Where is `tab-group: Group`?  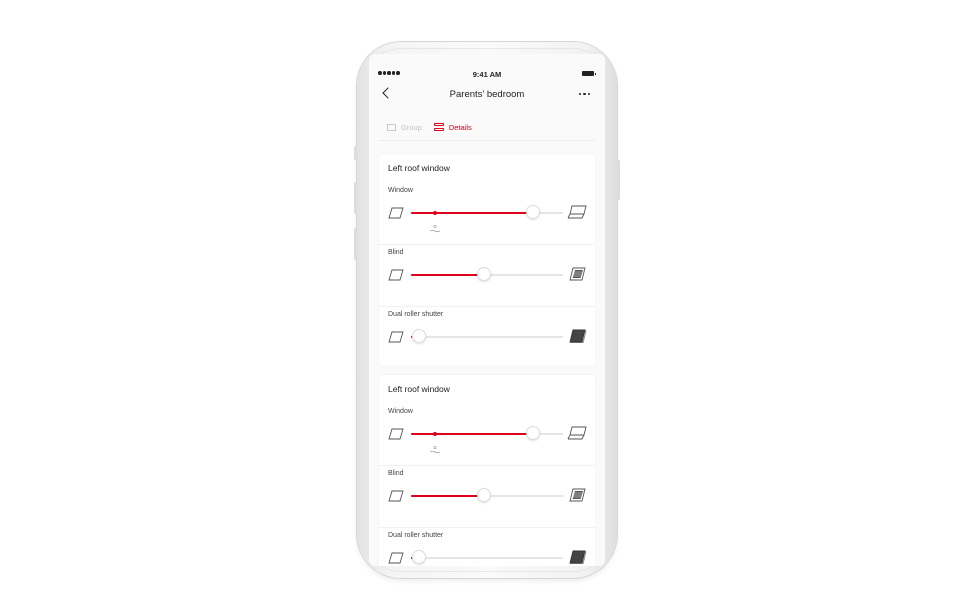
tab-group: Group is located at coordinates (404, 127).